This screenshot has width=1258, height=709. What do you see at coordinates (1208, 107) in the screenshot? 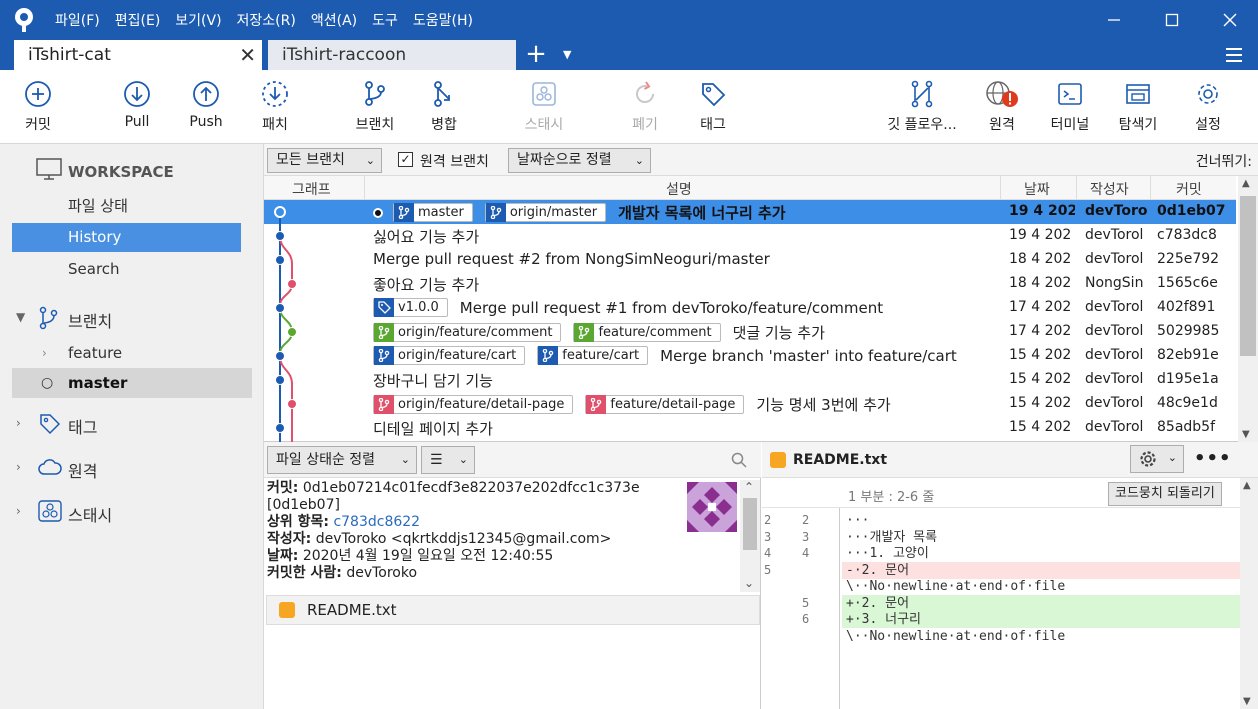
I see `settings-button: 설정` at bounding box center [1208, 107].